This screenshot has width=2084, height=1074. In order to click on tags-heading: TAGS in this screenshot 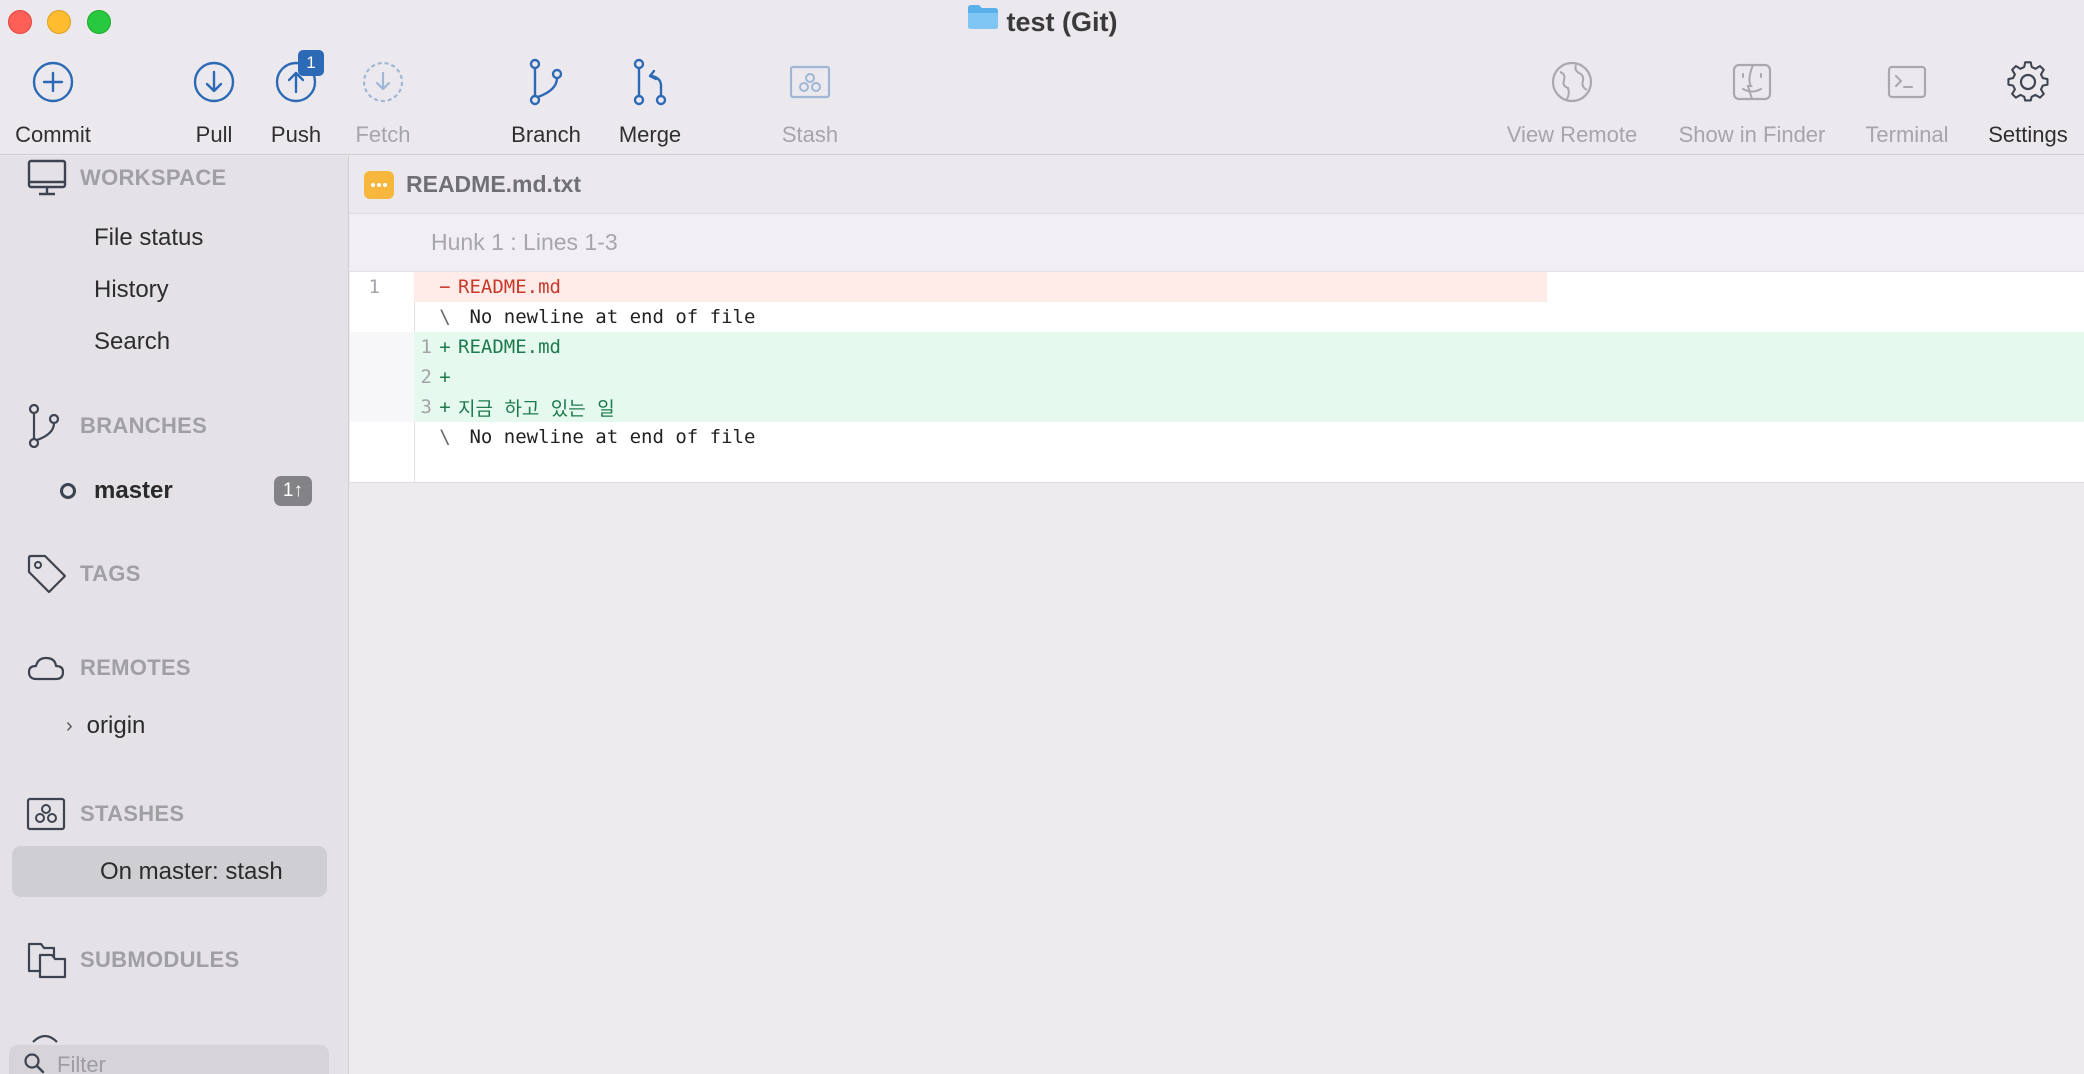, I will do `click(110, 573)`.